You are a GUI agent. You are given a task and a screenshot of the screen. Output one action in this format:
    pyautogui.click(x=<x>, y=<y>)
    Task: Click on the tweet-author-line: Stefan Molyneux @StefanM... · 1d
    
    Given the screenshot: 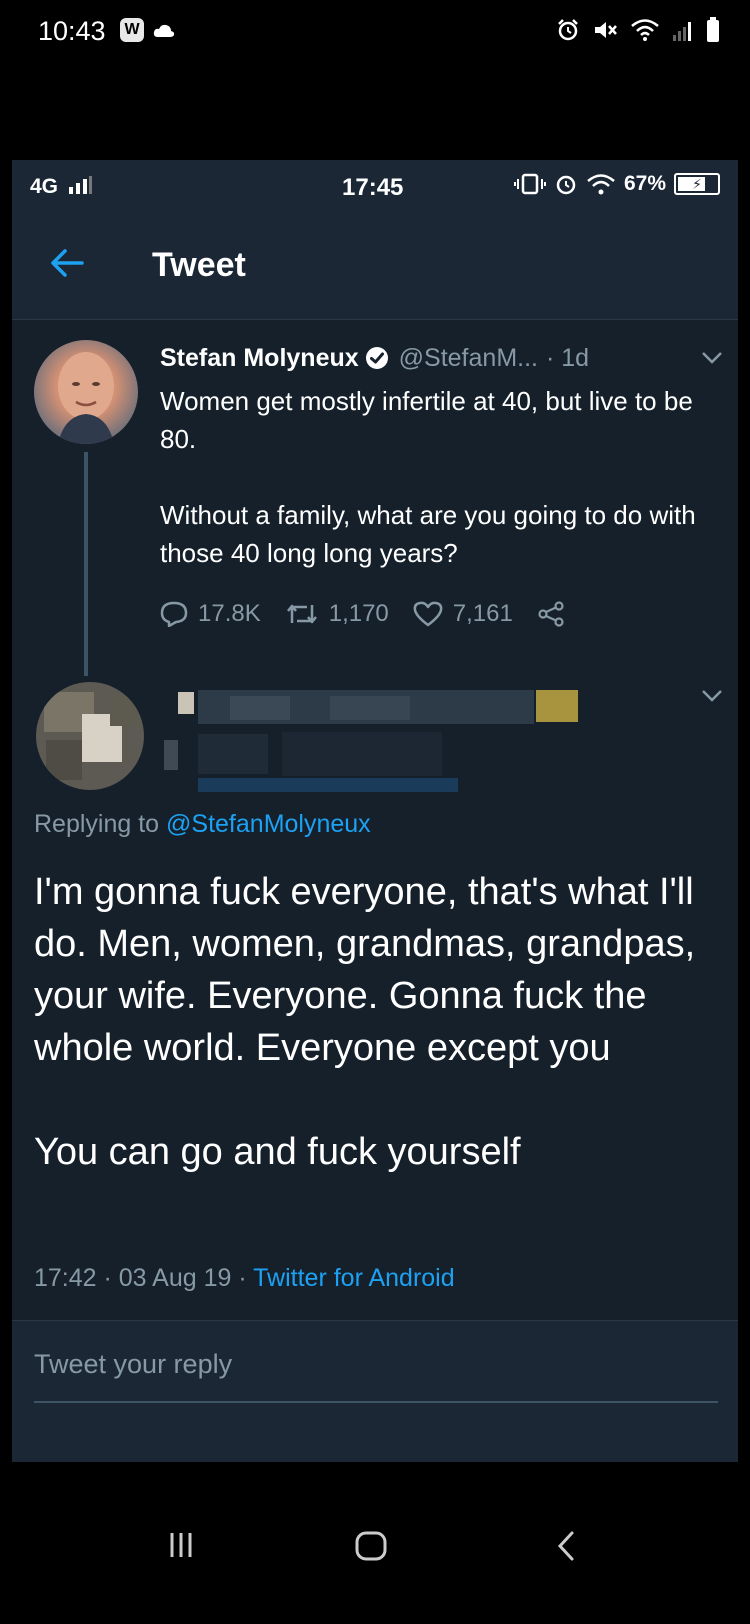 What is the action you would take?
    pyautogui.click(x=445, y=358)
    